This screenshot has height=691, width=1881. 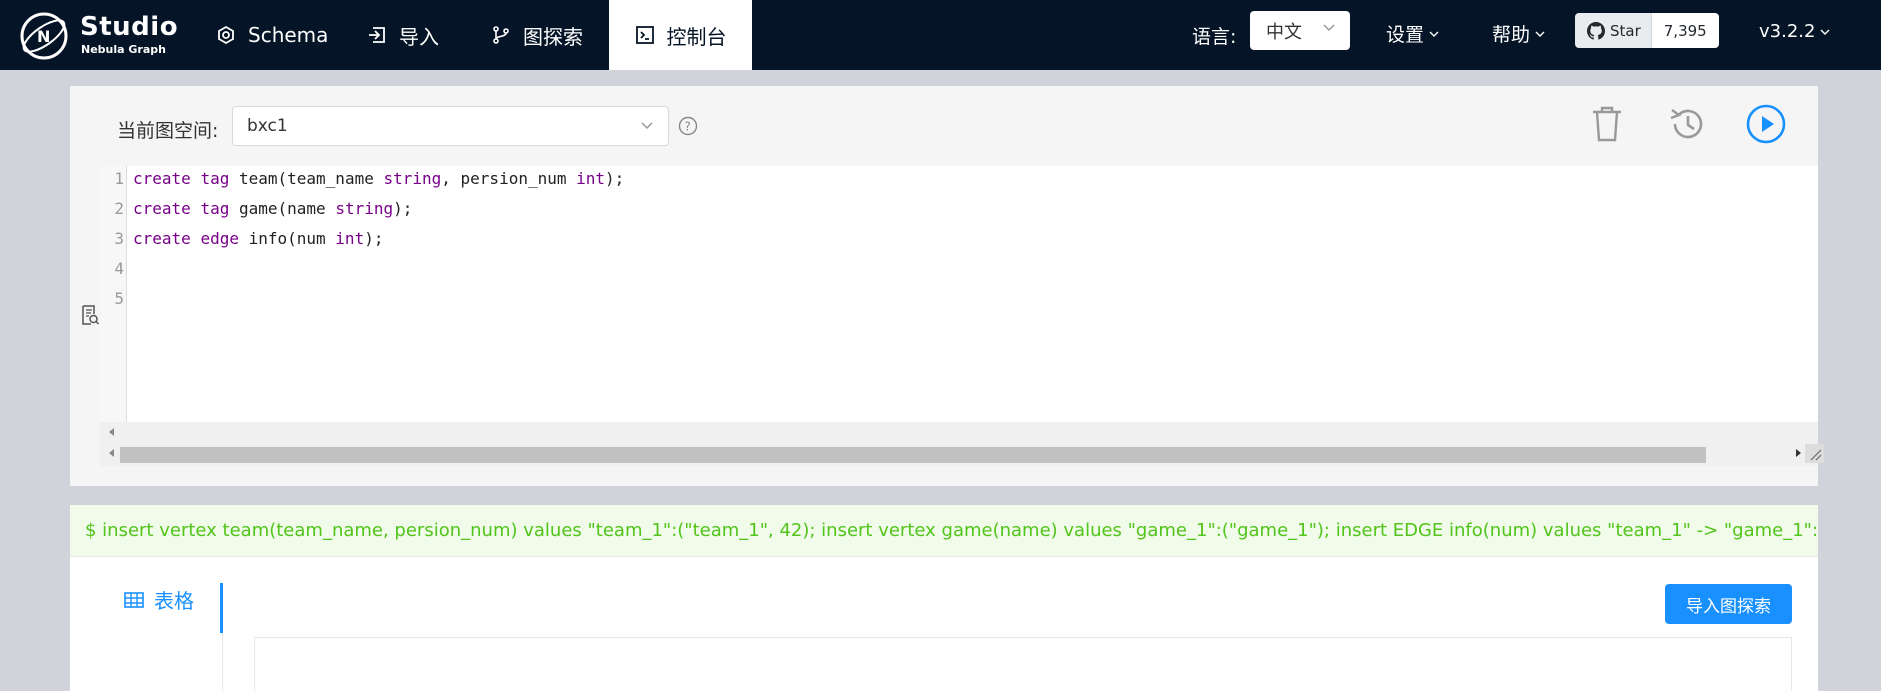 I want to click on horizontal-scrollbar, so click(x=962, y=444).